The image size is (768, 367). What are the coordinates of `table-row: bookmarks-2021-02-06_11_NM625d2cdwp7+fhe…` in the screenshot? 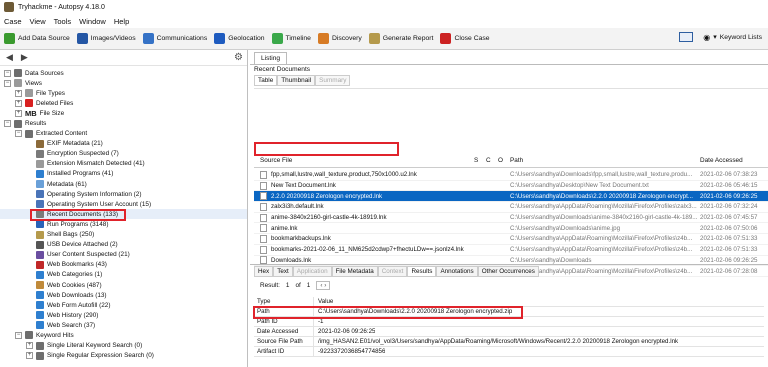 It's located at (511, 250).